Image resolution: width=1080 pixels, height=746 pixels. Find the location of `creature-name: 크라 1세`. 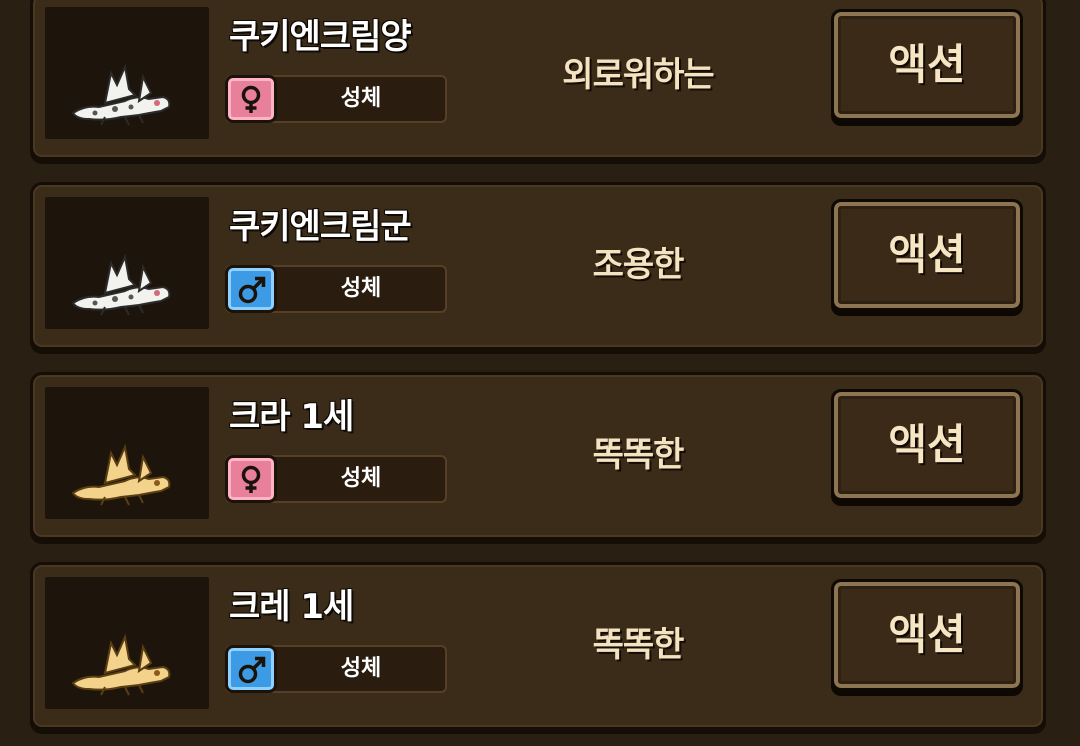

creature-name: 크라 1세 is located at coordinates (291, 417).